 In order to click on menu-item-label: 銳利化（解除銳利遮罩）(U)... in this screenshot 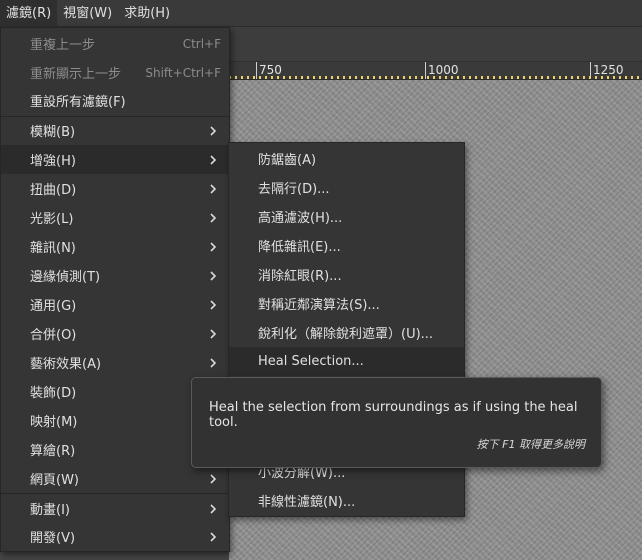, I will do `click(346, 334)`.